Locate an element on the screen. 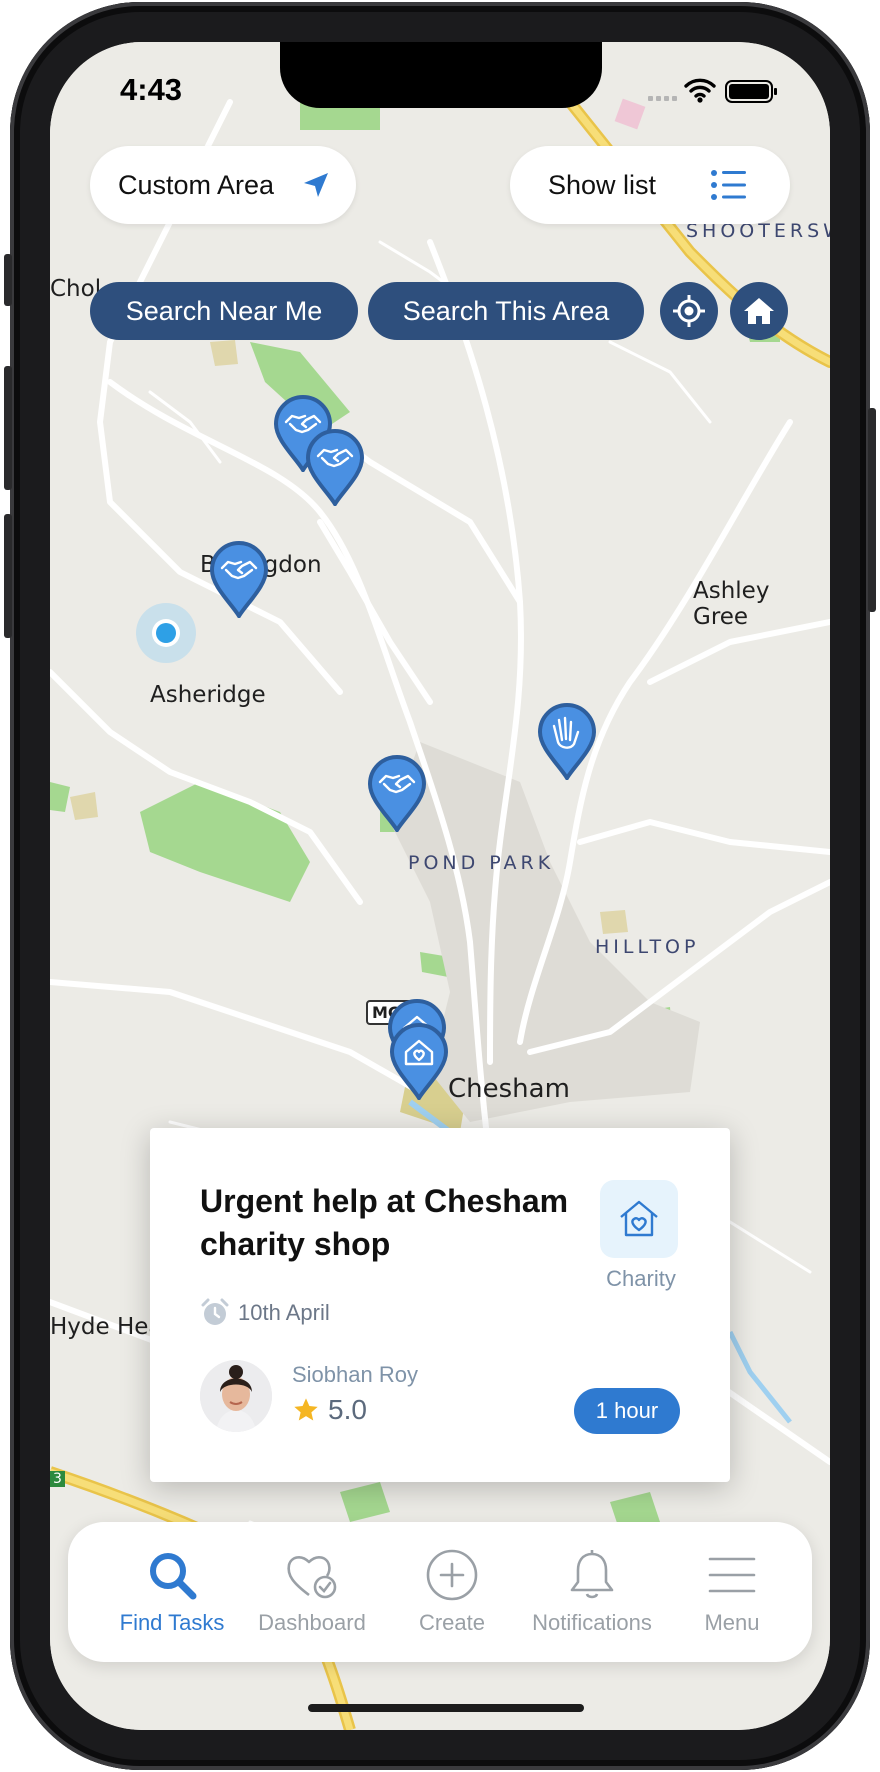 Image resolution: width=880 pixels, height=1772 pixels. rating-value: 5.0 is located at coordinates (347, 1409).